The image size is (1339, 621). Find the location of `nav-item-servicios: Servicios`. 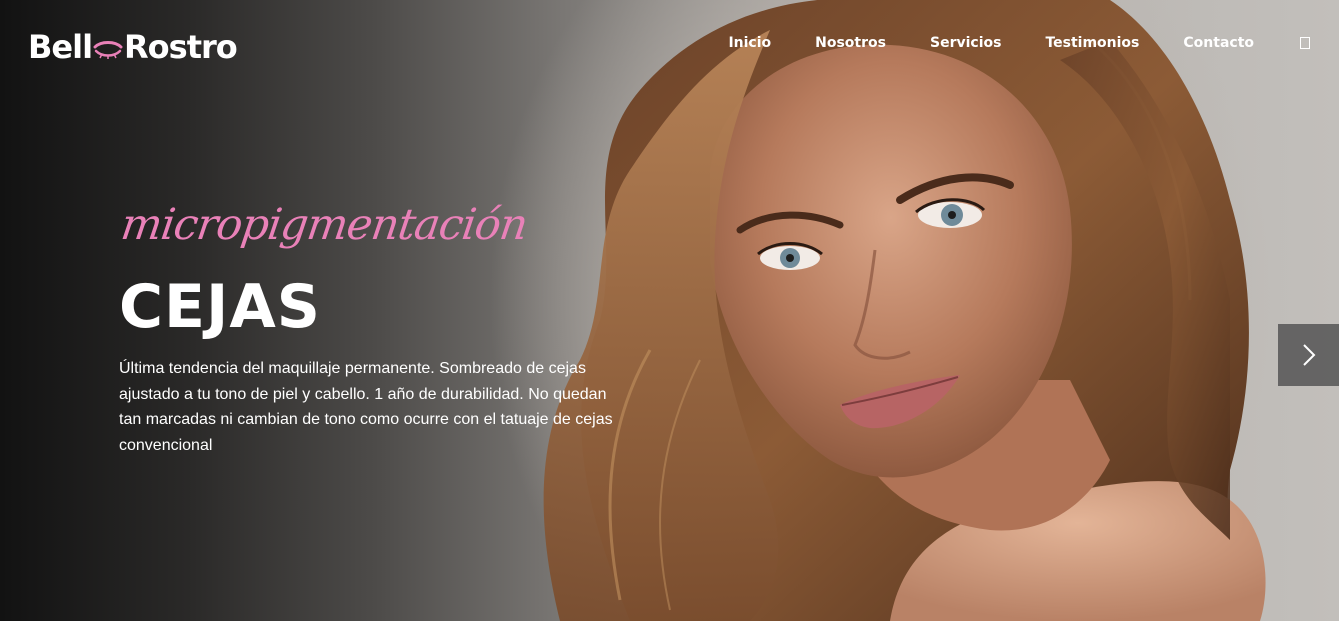

nav-item-servicios: Servicios is located at coordinates (965, 43).